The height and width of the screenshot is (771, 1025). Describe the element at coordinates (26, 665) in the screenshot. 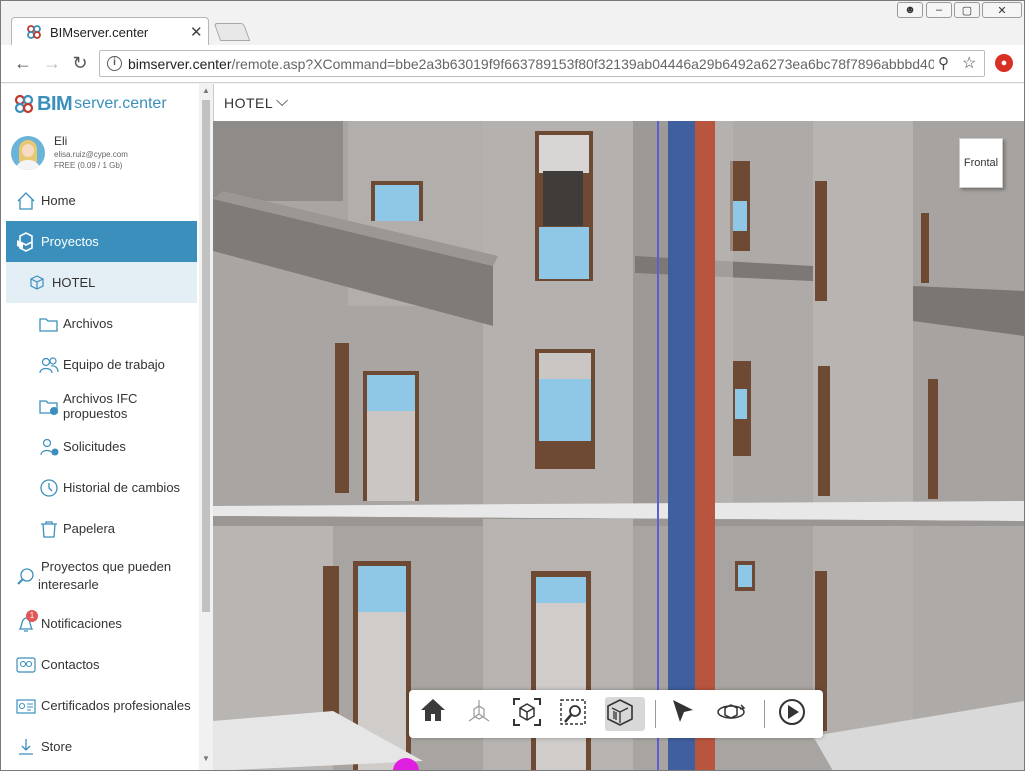

I see `contacts-icon` at that location.